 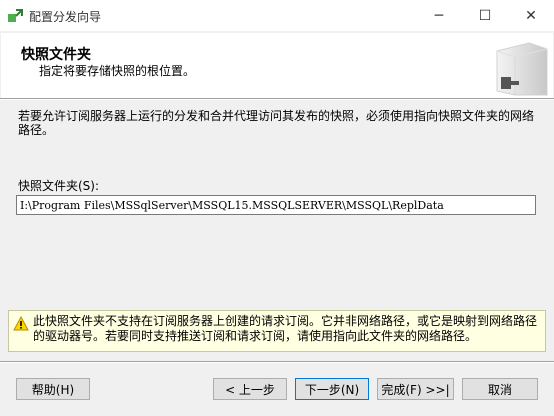 What do you see at coordinates (59, 186) in the screenshot?
I see `snapshot-folder-label: 快照文件夹(S):` at bounding box center [59, 186].